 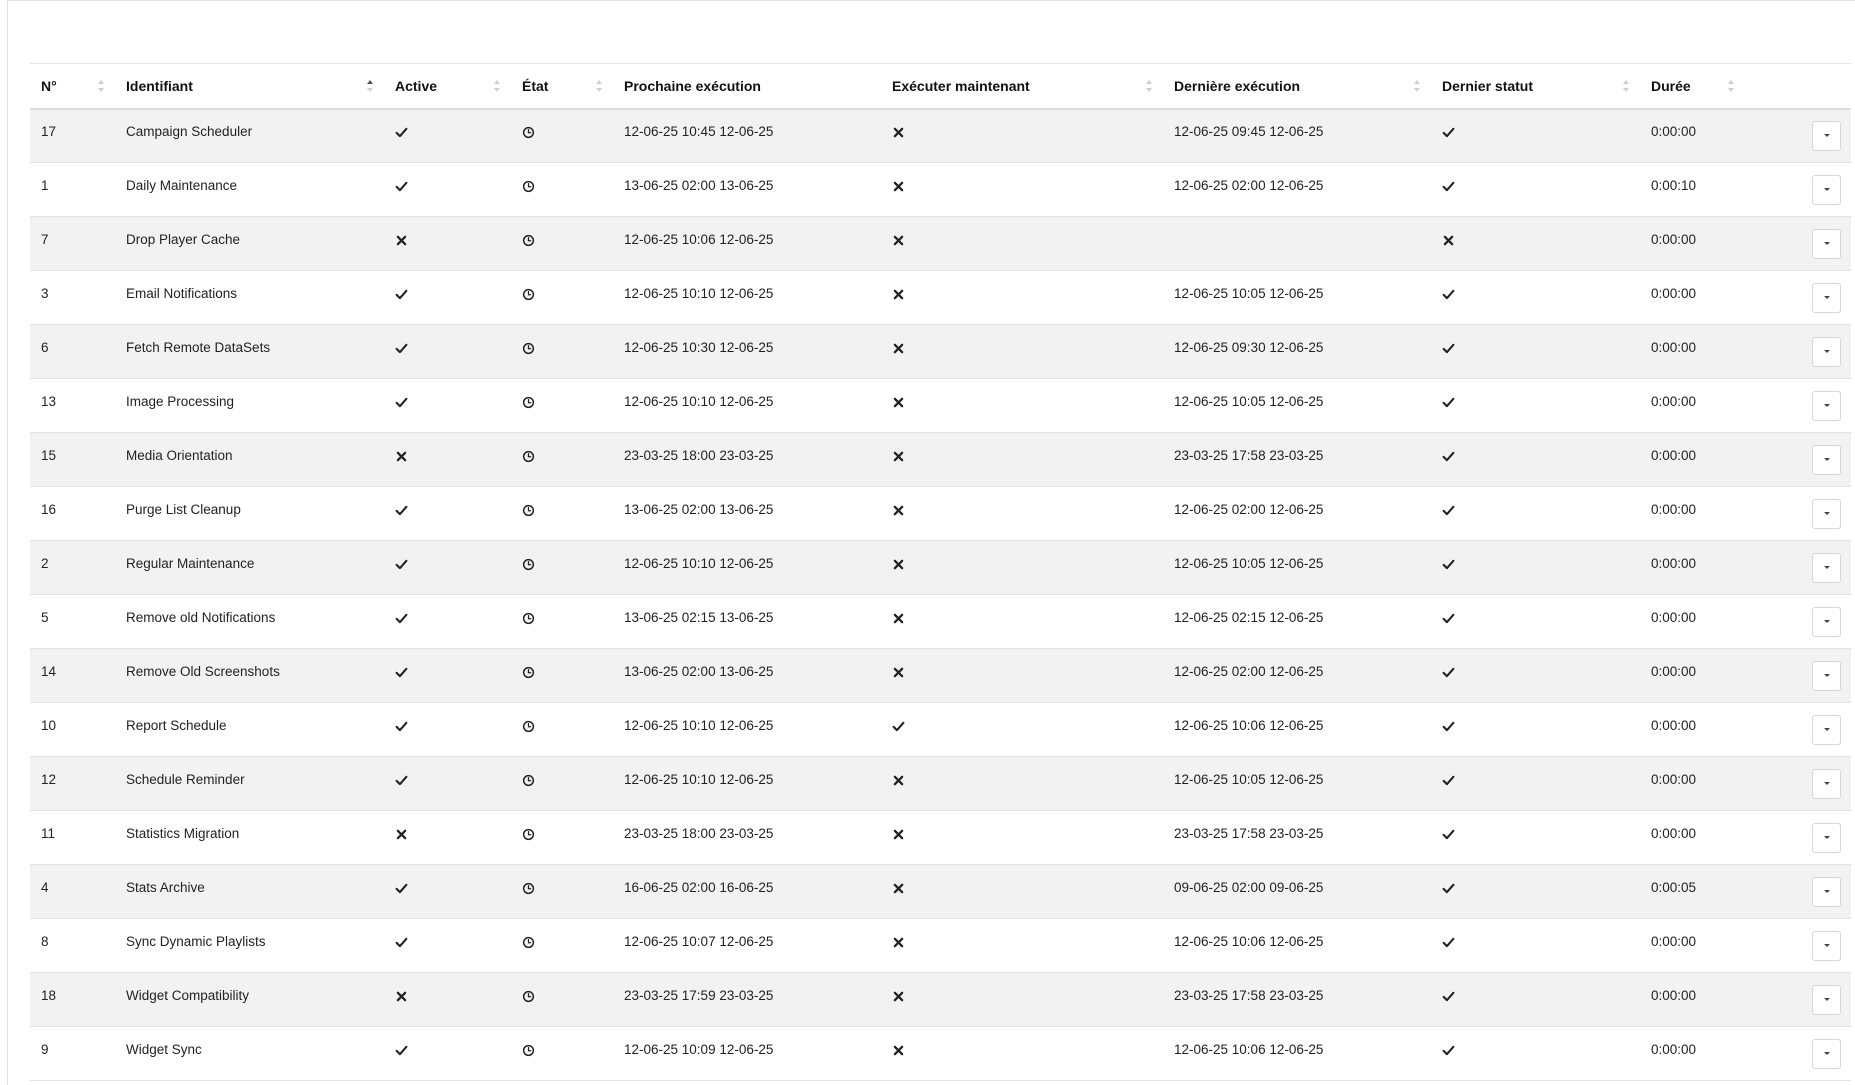 I want to click on cell-next-run-text: 23-03-25 17:59 23-03-25, so click(x=699, y=995).